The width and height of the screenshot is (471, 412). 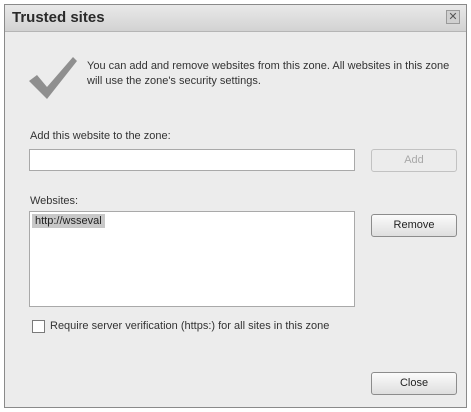 What do you see at coordinates (414, 383) in the screenshot?
I see `close-button: Close` at bounding box center [414, 383].